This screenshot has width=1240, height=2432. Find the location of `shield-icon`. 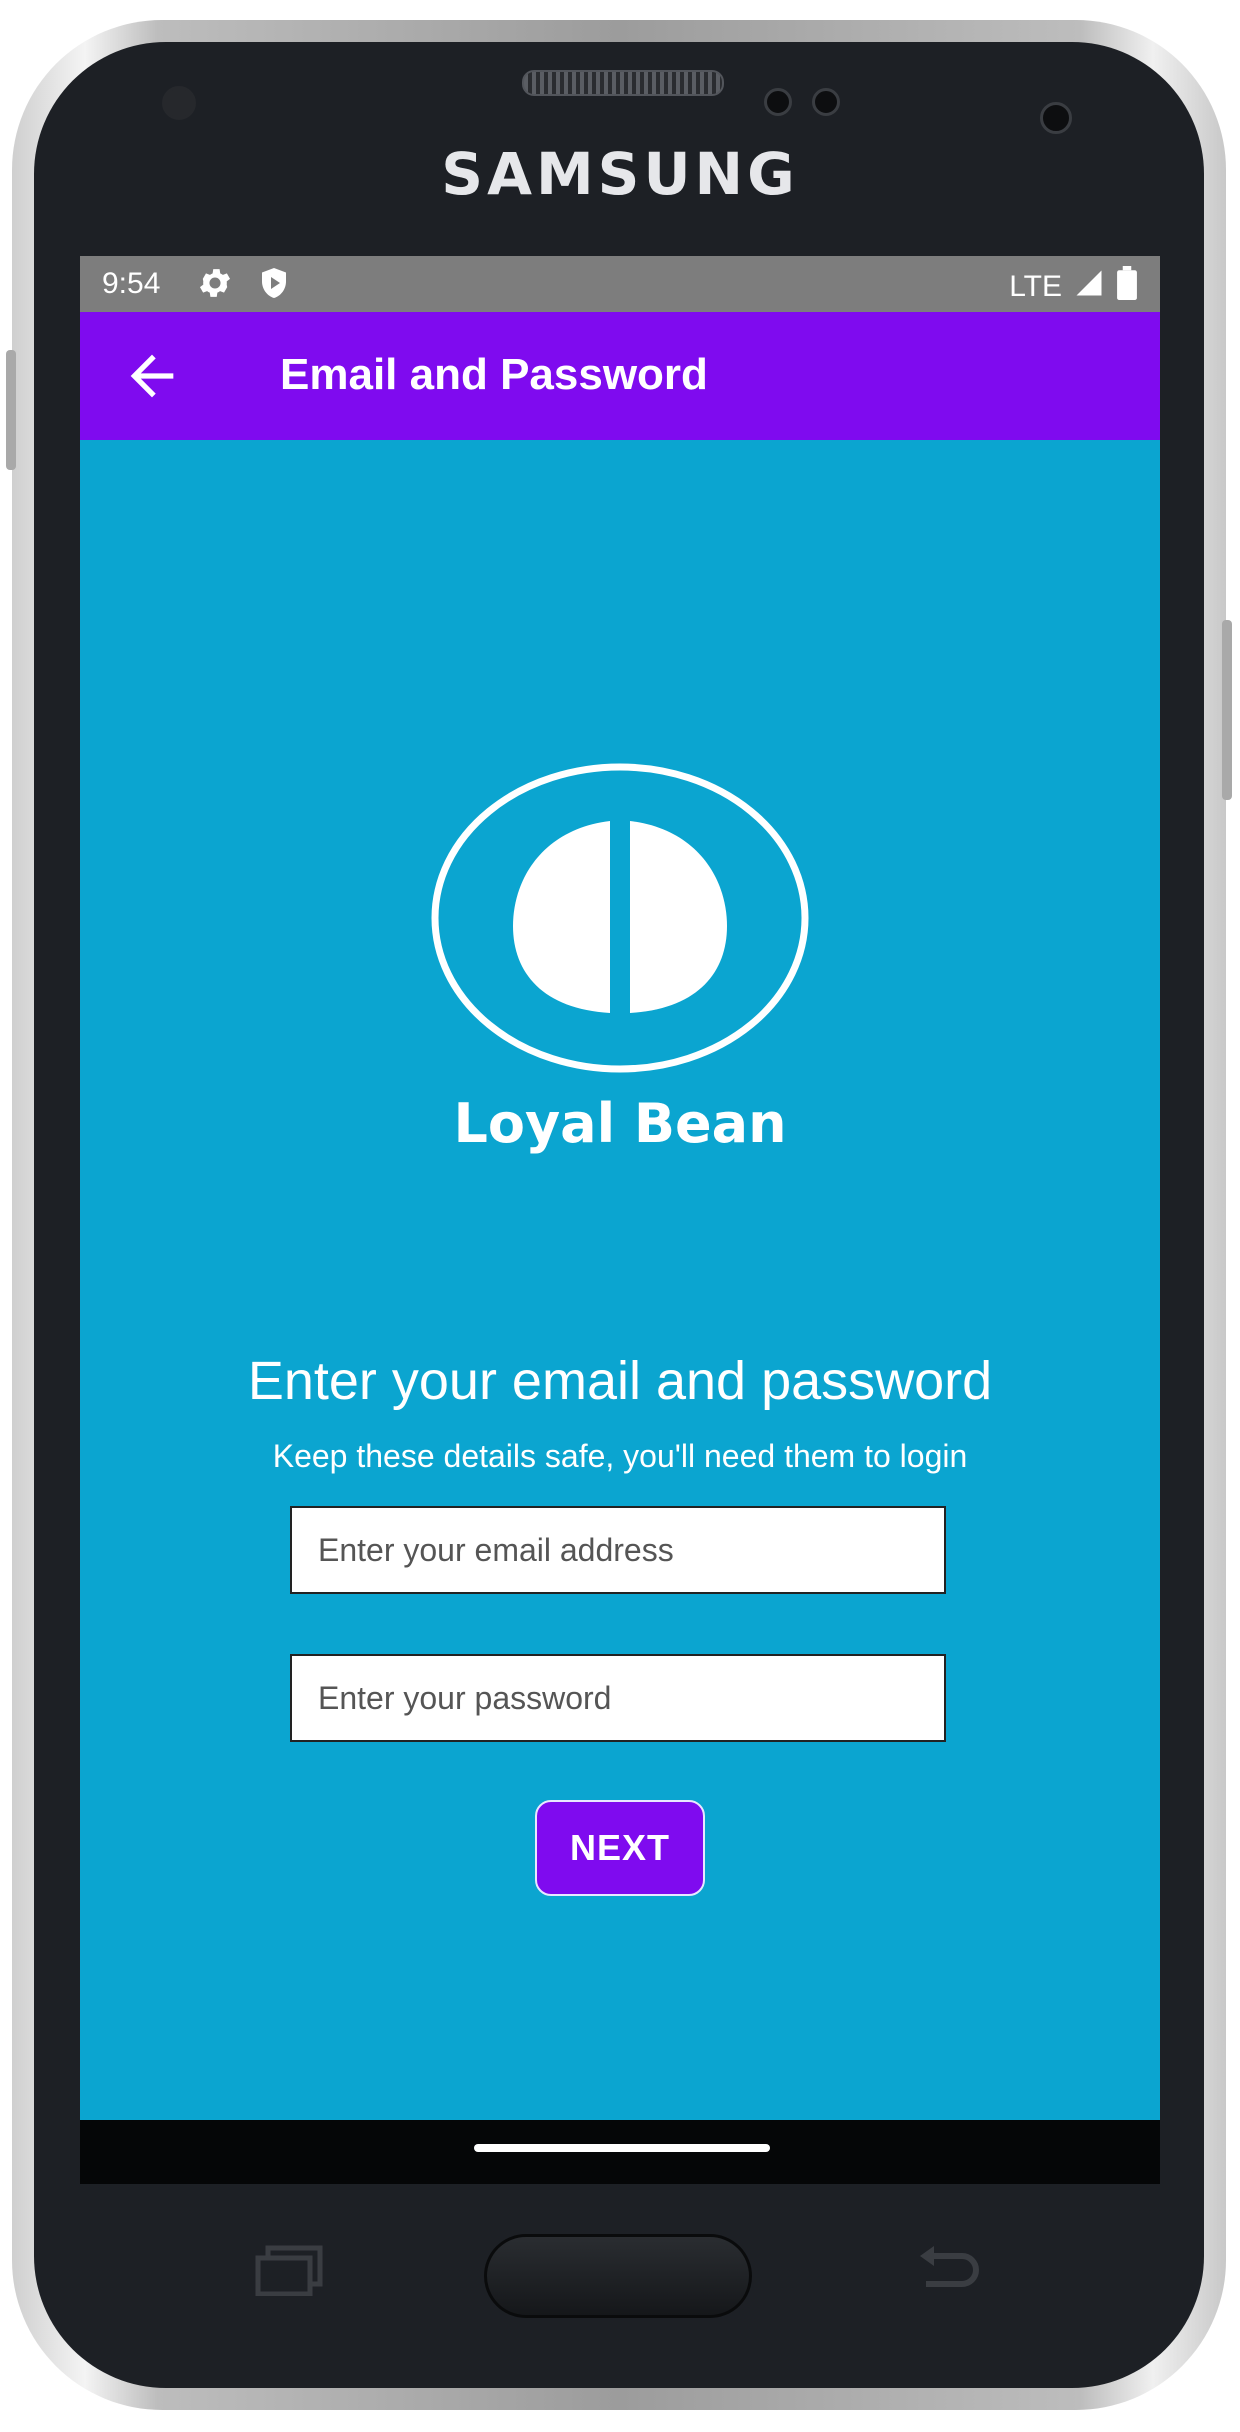

shield-icon is located at coordinates (274, 287).